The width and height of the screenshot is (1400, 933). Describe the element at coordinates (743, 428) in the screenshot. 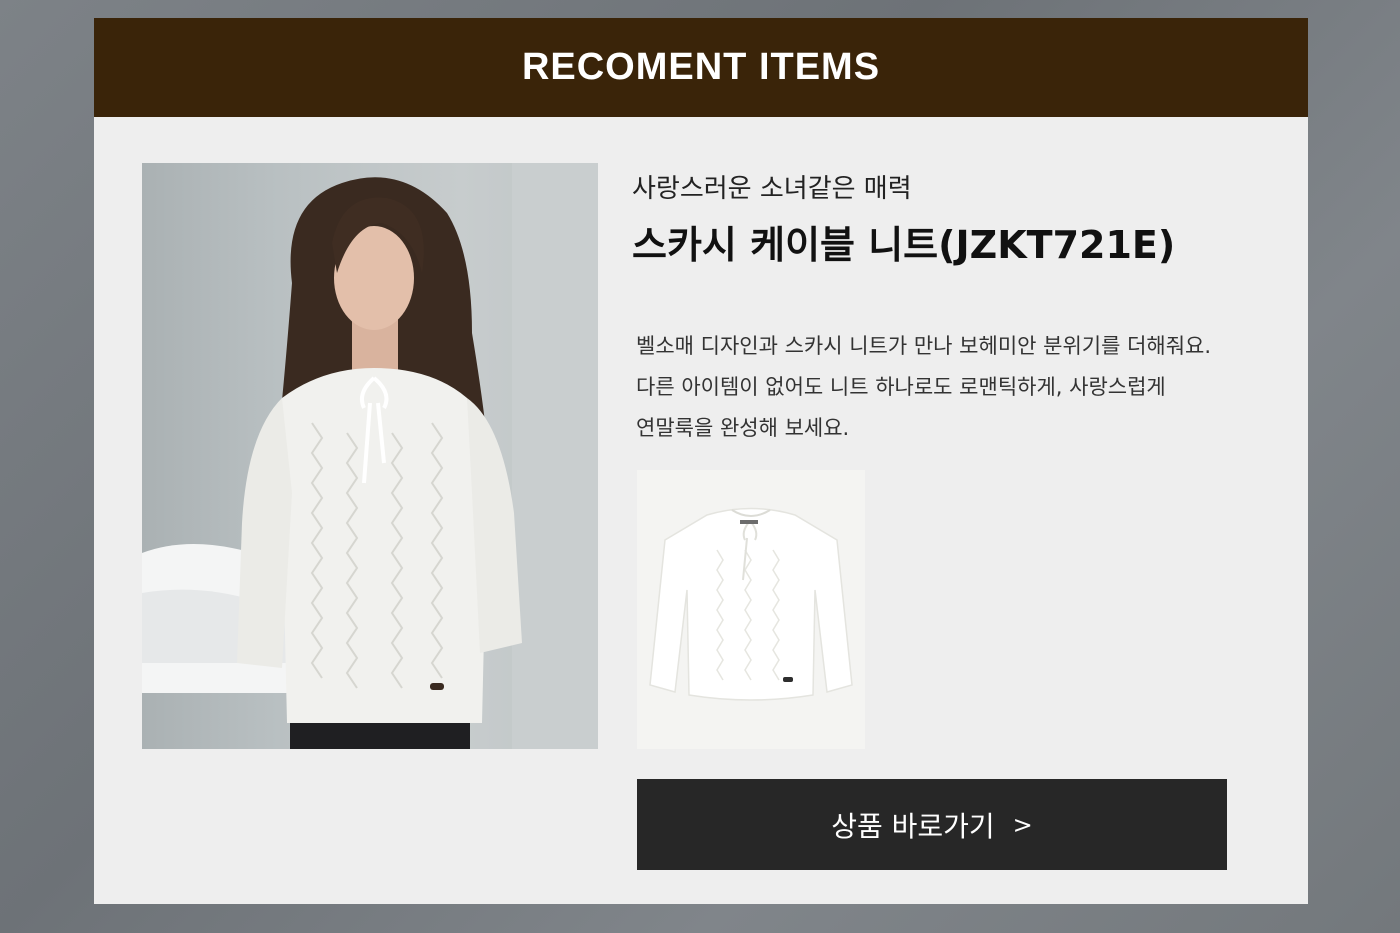

I see `description-line: 연말룩을 완성해 보세요.` at that location.